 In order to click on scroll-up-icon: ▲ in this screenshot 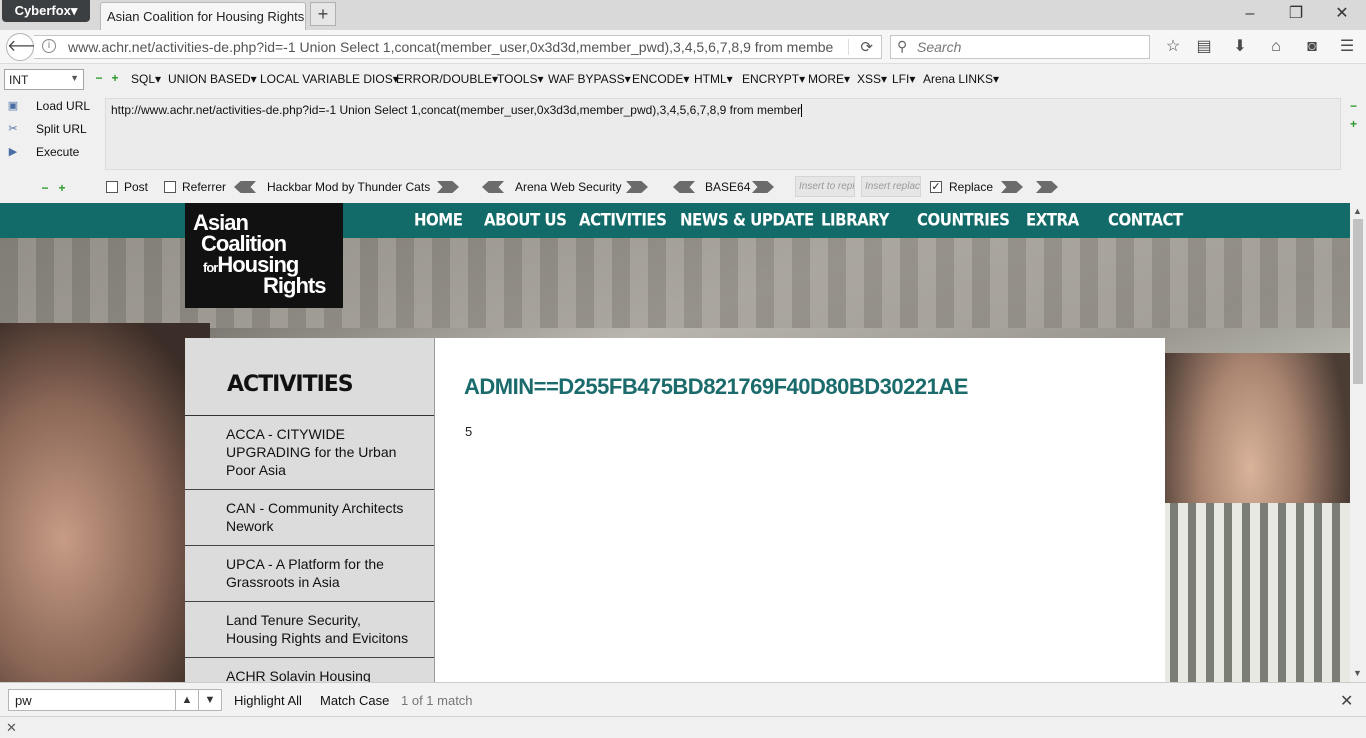, I will do `click(1357, 211)`.